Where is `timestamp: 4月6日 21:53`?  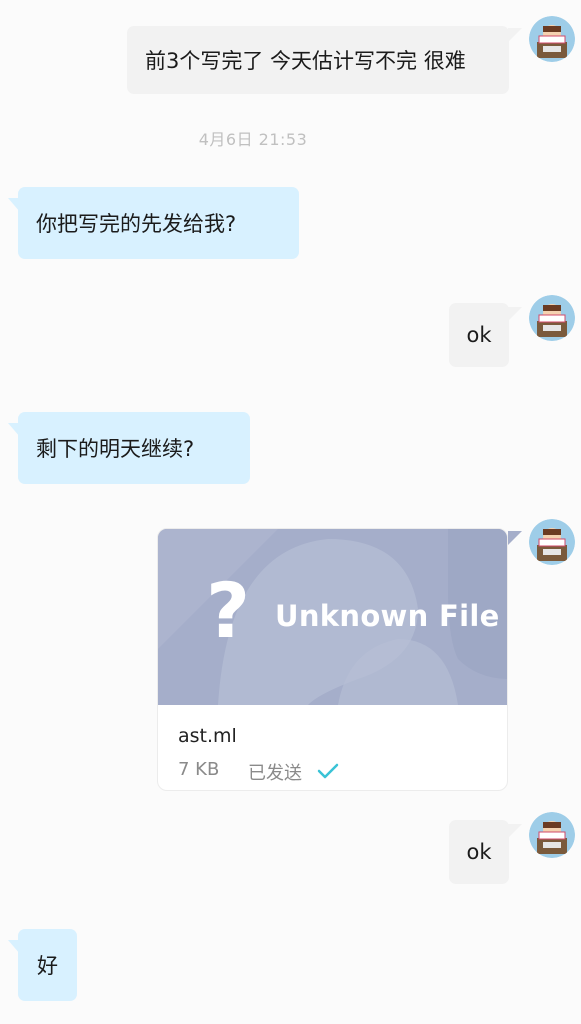 timestamp: 4月6日 21:53 is located at coordinates (253, 139).